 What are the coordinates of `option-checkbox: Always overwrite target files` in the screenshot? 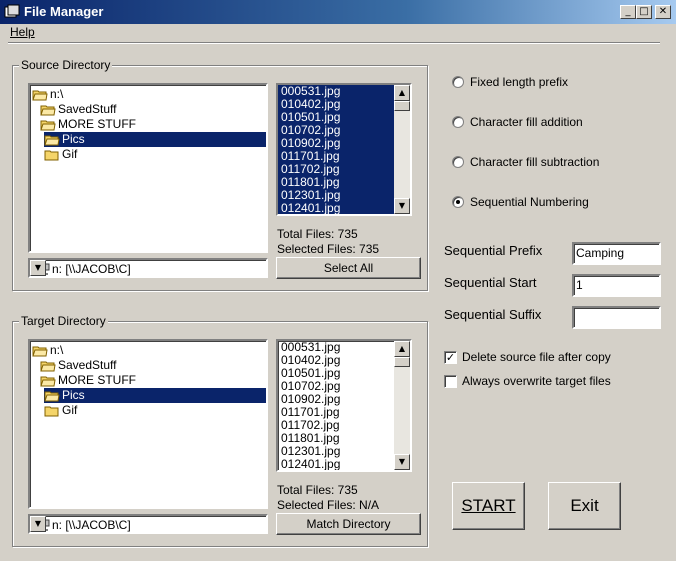 It's located at (544, 381).